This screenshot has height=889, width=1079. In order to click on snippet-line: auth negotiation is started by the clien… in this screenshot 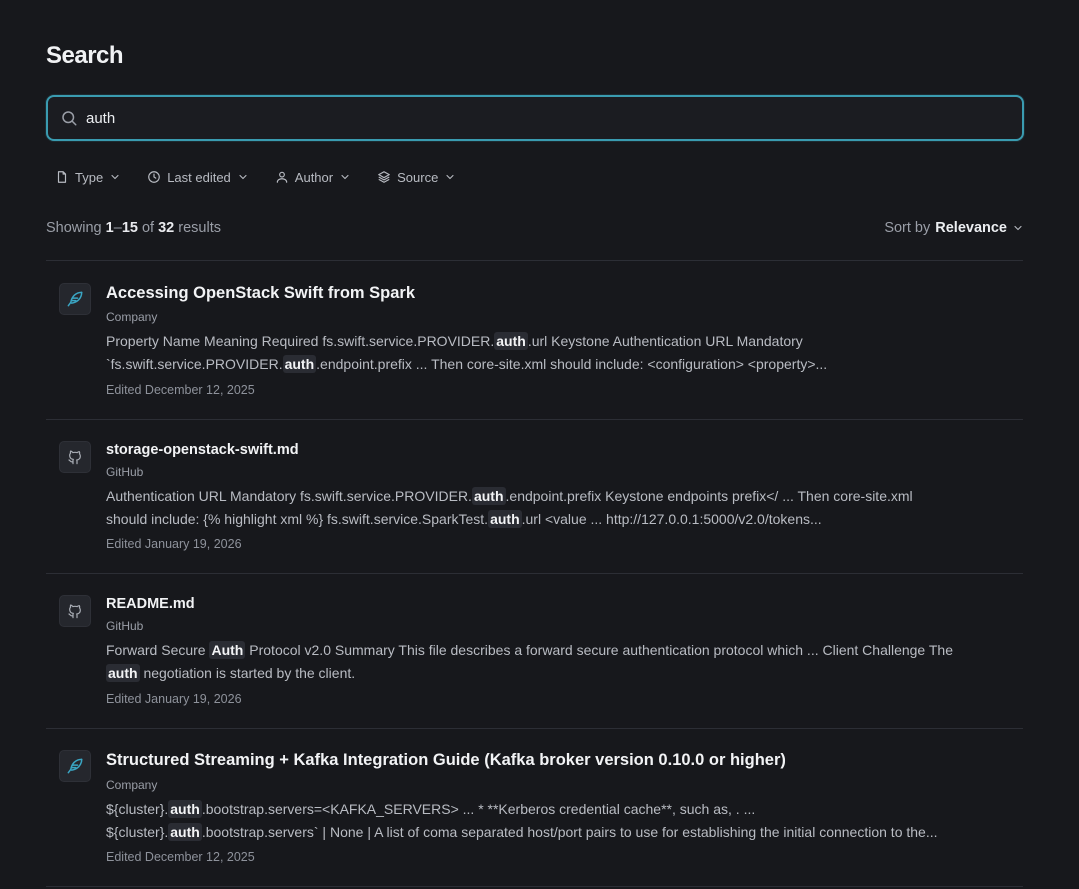, I will do `click(561, 673)`.